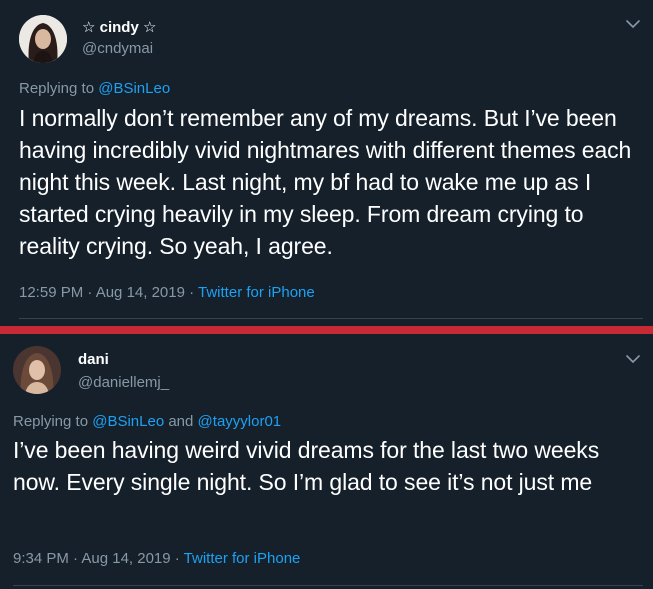  What do you see at coordinates (240, 421) in the screenshot?
I see `mention-link: @tayyylor01` at bounding box center [240, 421].